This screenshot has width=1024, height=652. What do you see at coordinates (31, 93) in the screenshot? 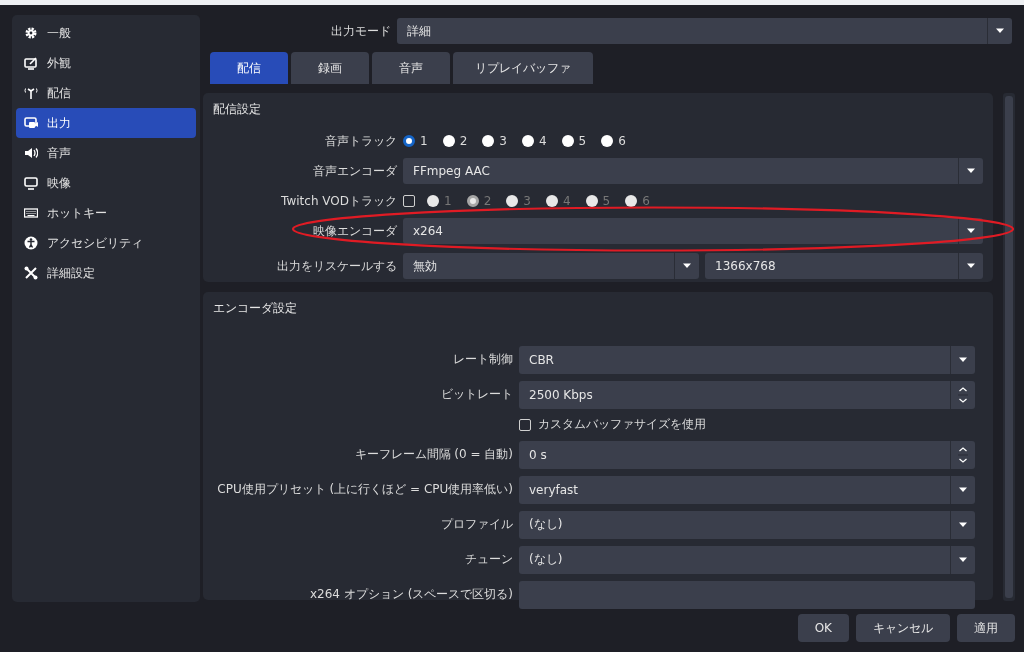
I see `antenna-icon` at bounding box center [31, 93].